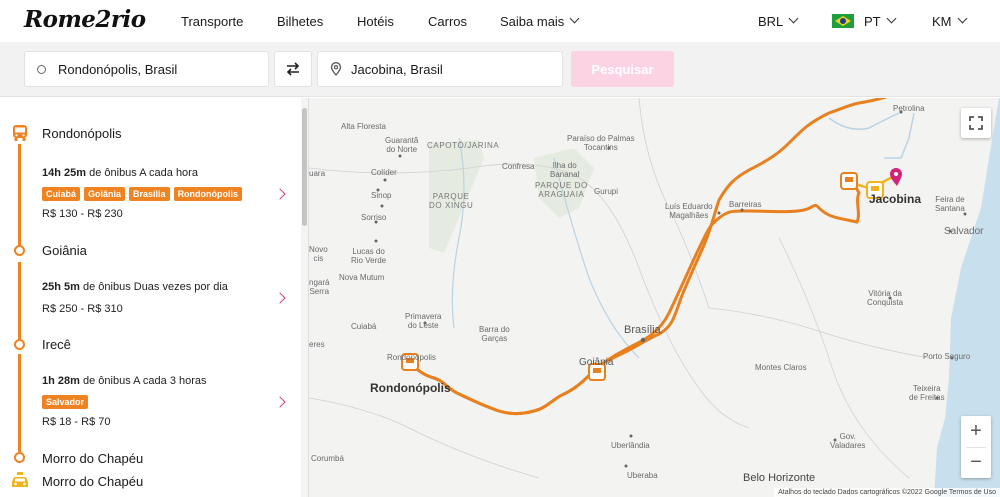 The image size is (1000, 497). I want to click on map-label: eres, so click(317, 344).